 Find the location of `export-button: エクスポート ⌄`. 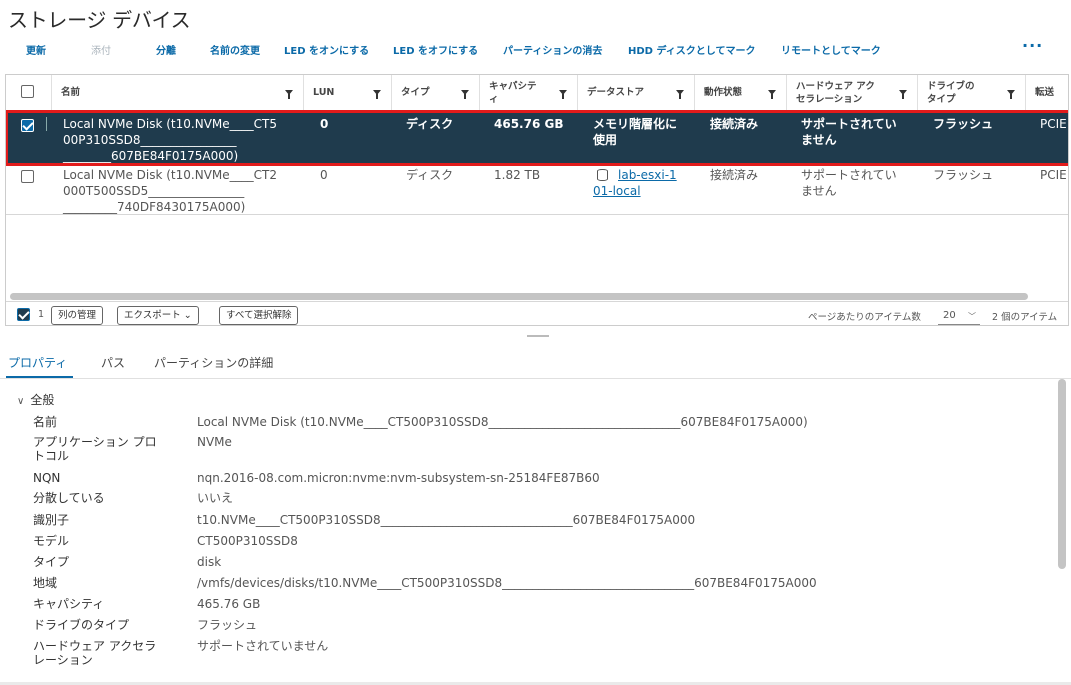

export-button: エクスポート ⌄ is located at coordinates (158, 315).